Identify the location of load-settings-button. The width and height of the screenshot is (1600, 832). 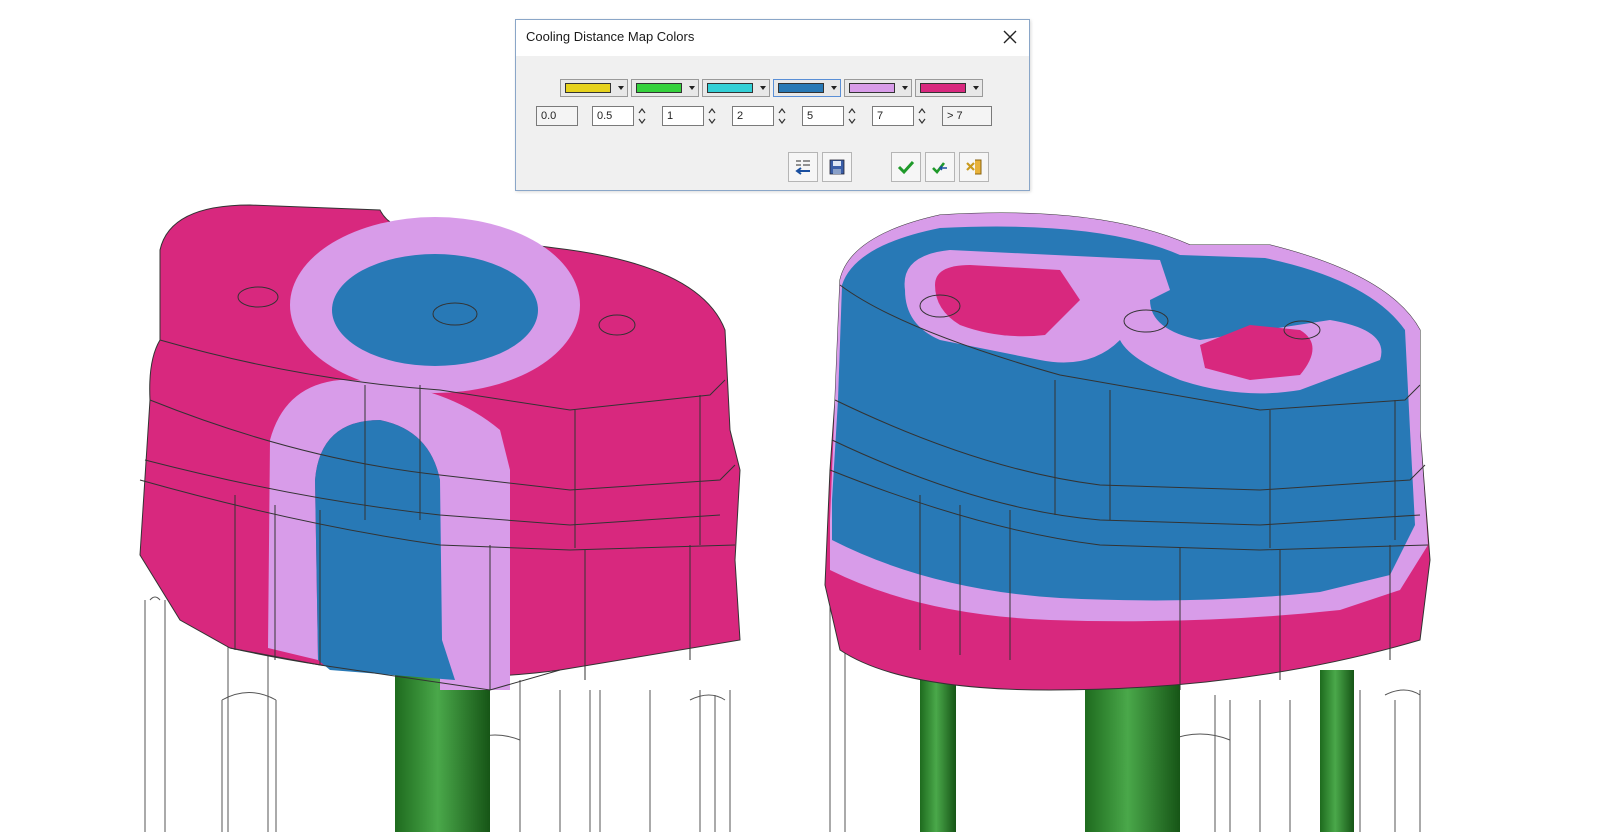
(803, 167).